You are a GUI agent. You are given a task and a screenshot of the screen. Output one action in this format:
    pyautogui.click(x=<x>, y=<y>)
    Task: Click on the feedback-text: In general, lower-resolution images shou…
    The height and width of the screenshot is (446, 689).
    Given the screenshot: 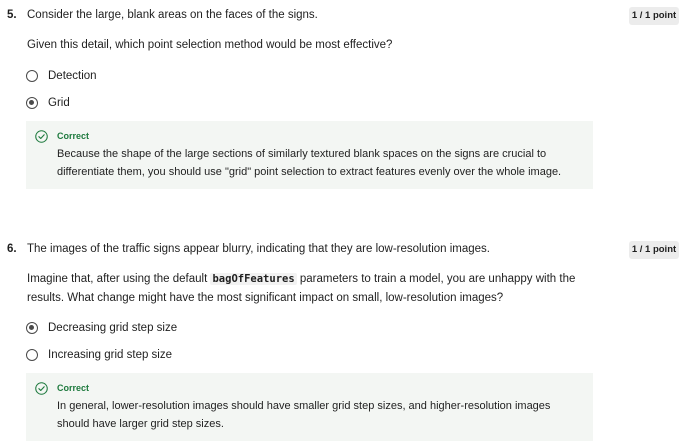 What is the action you would take?
    pyautogui.click(x=304, y=415)
    